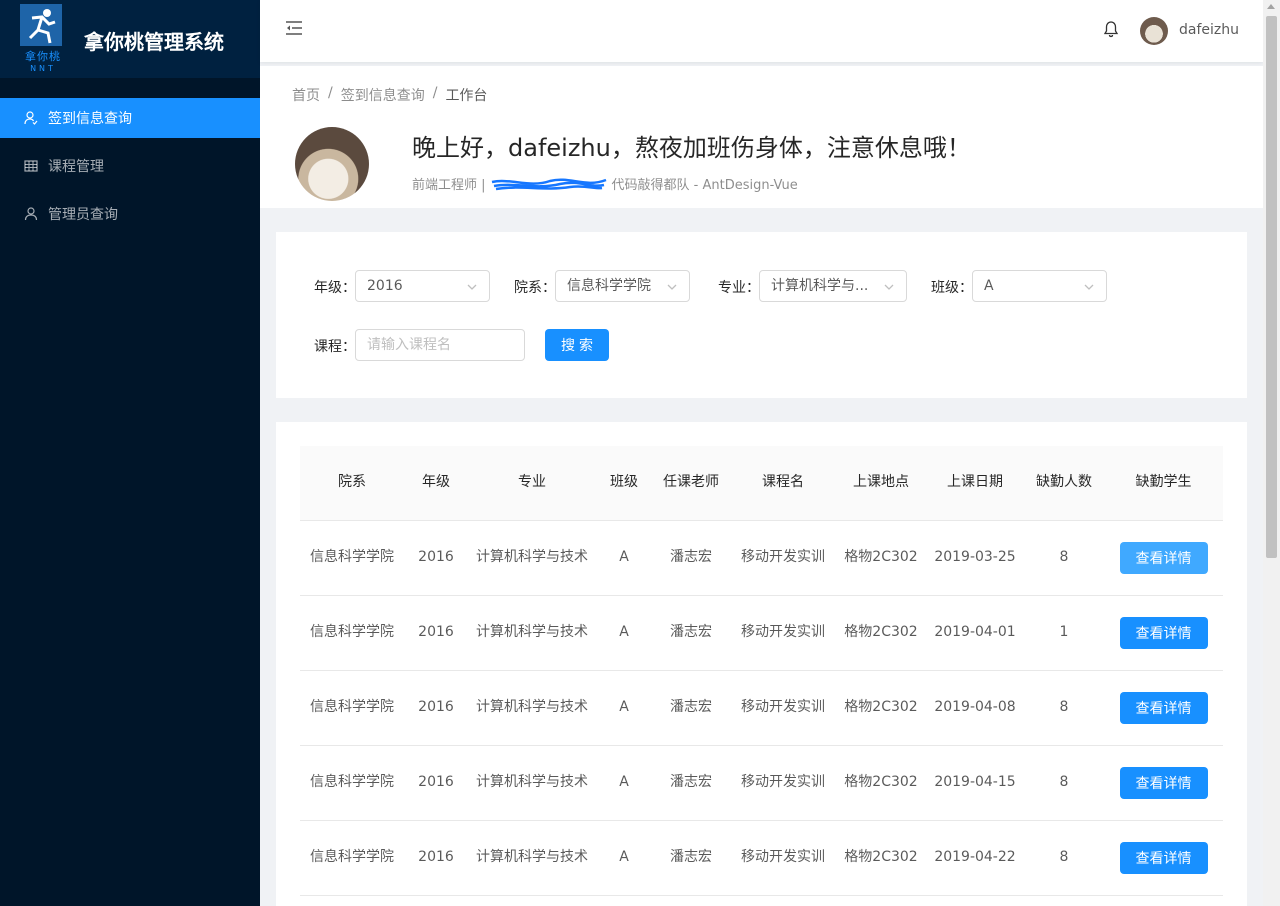  What do you see at coordinates (532, 483) in the screenshot?
I see `column-header: 专业` at bounding box center [532, 483].